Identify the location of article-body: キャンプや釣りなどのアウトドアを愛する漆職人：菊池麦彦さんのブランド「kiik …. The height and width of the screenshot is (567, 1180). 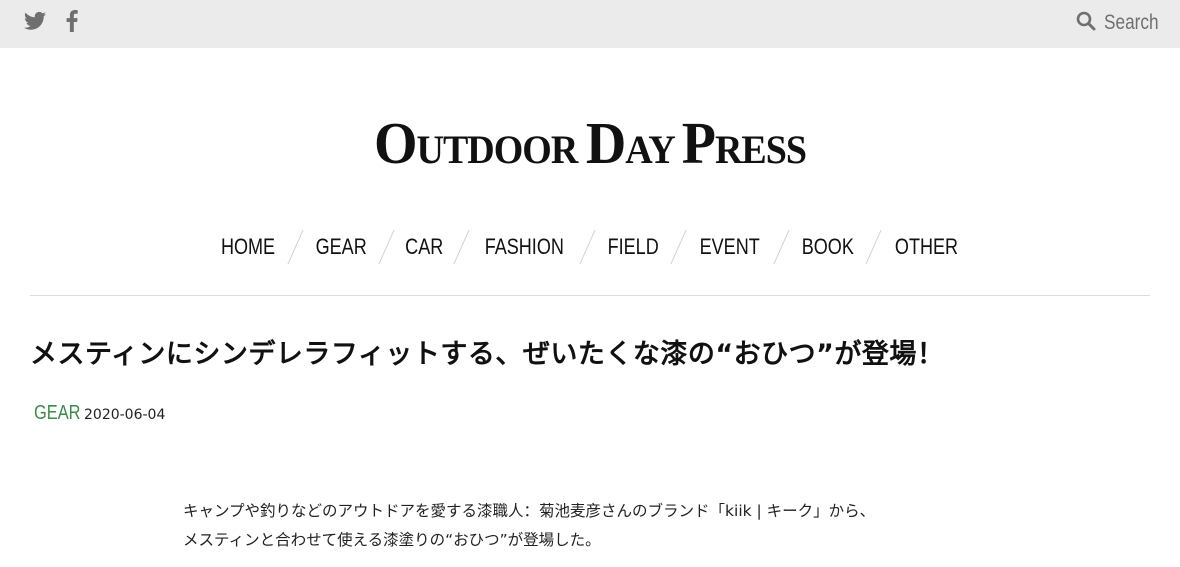
(593, 526).